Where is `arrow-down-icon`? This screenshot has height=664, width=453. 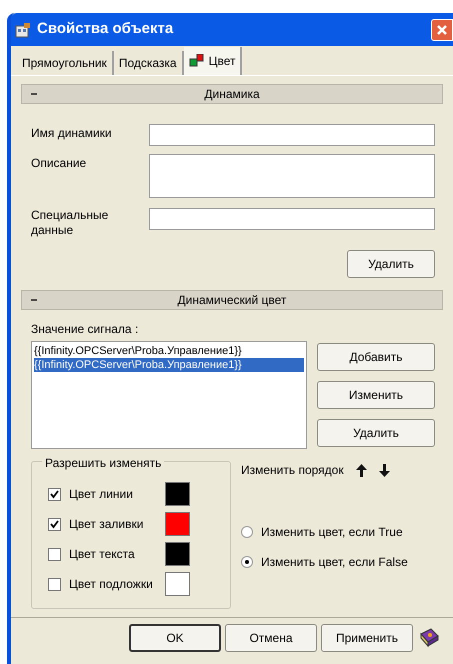 arrow-down-icon is located at coordinates (384, 470).